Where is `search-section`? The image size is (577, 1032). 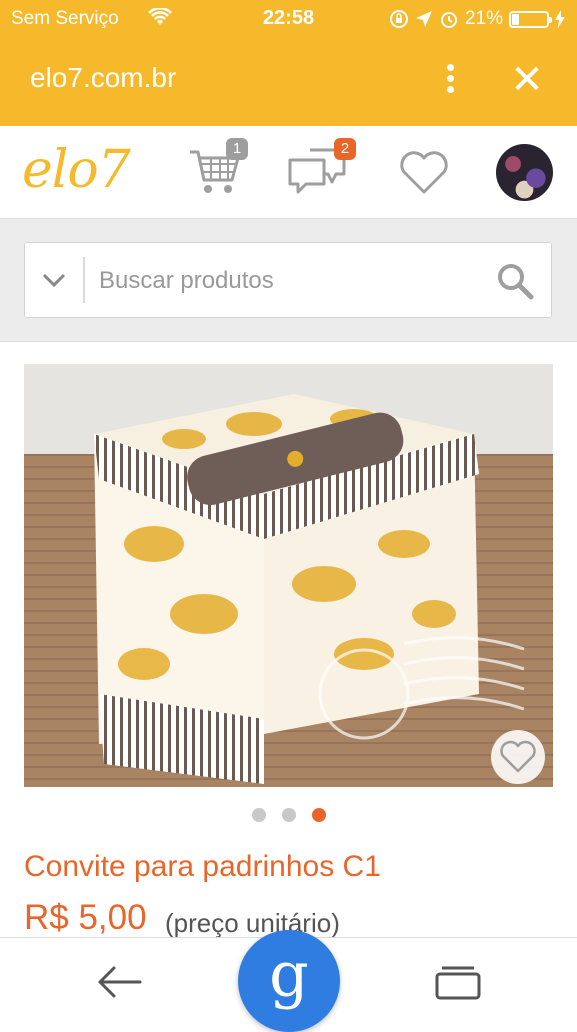
search-section is located at coordinates (288, 280).